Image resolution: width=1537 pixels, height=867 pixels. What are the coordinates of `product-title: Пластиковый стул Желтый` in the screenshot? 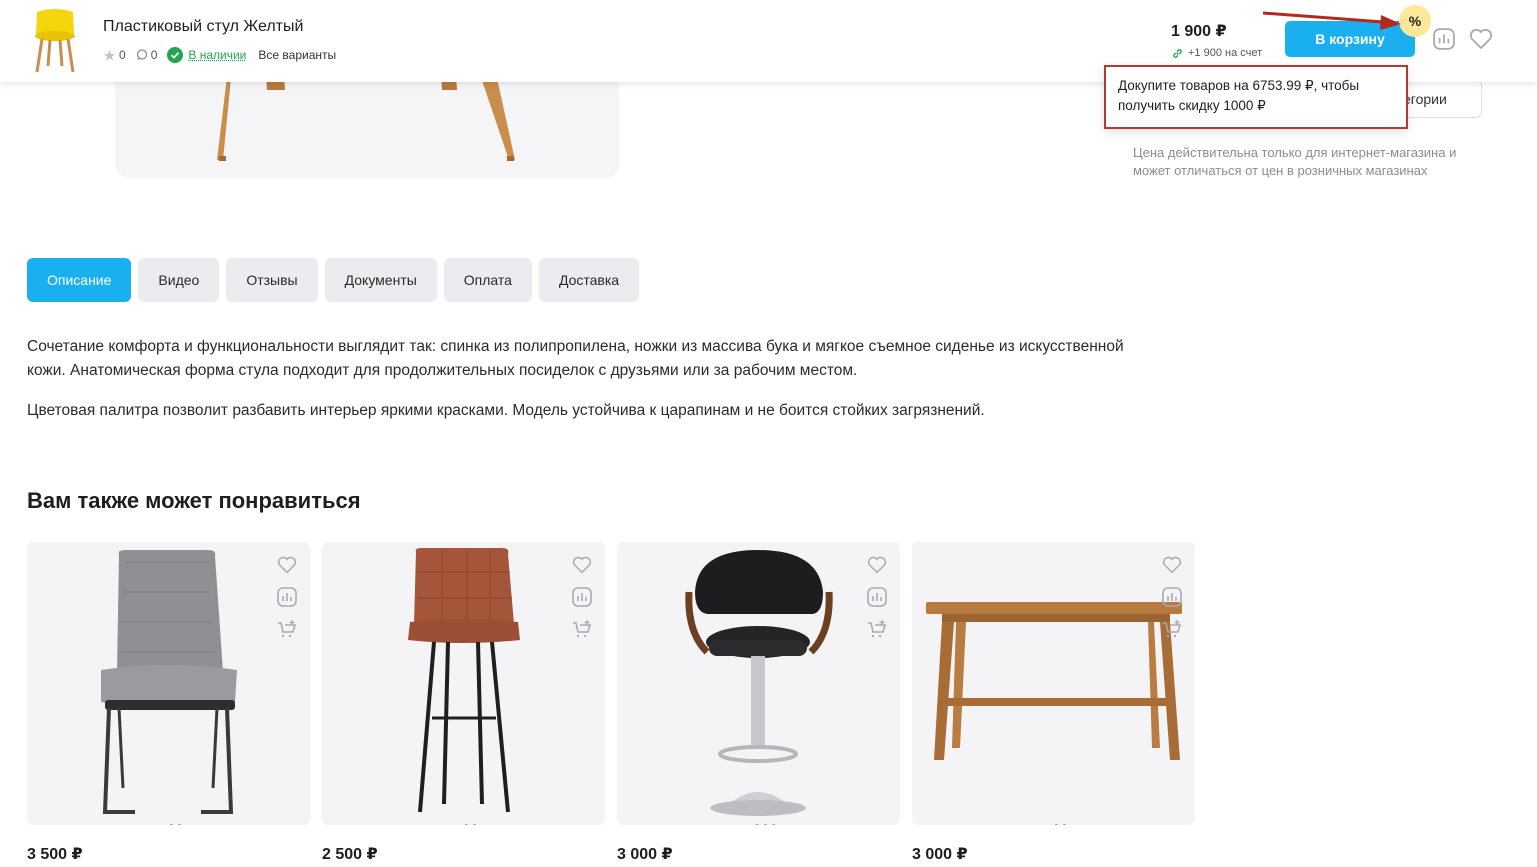 It's located at (203, 26).